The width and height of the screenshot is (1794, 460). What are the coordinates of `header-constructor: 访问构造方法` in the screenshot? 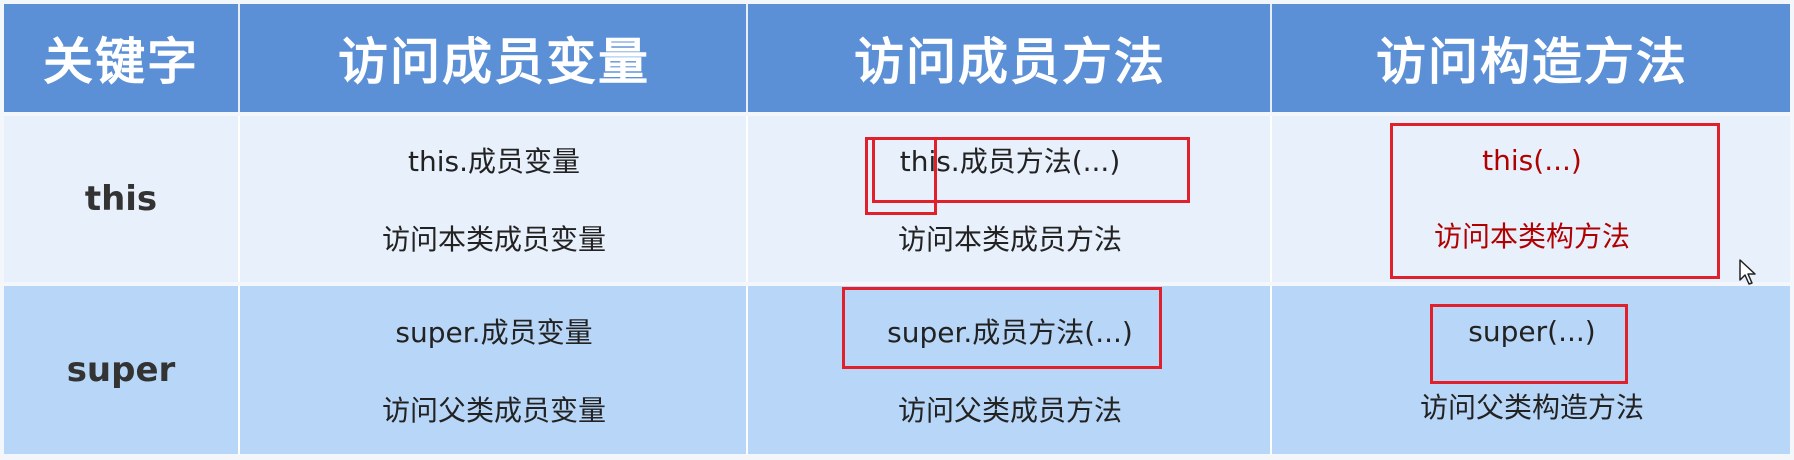 It's located at (1532, 62).